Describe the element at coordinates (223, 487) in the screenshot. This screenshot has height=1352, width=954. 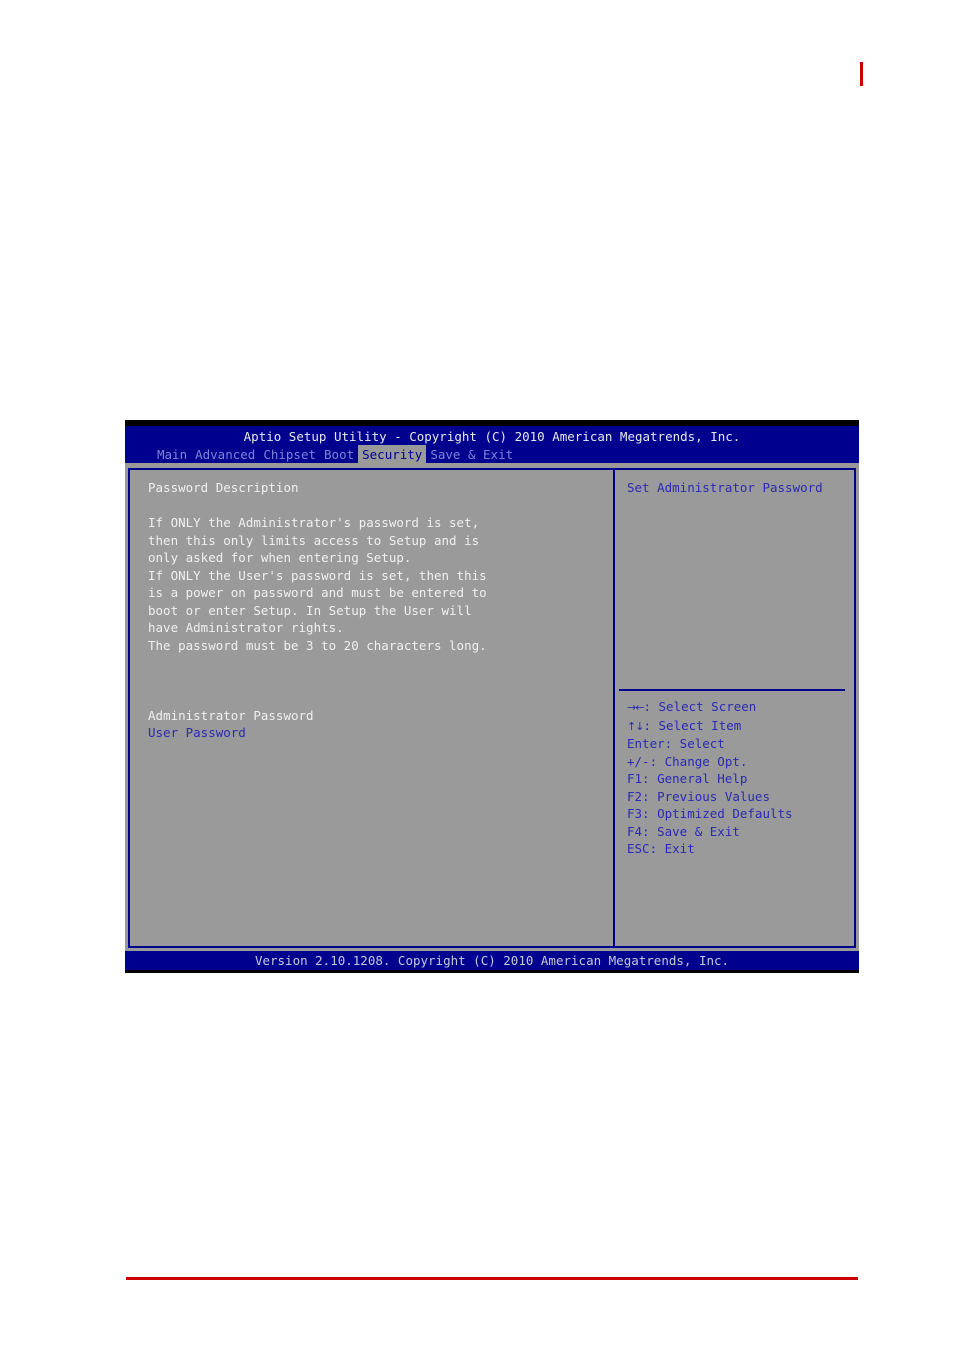
I see `password-description-heading: Password Description` at that location.